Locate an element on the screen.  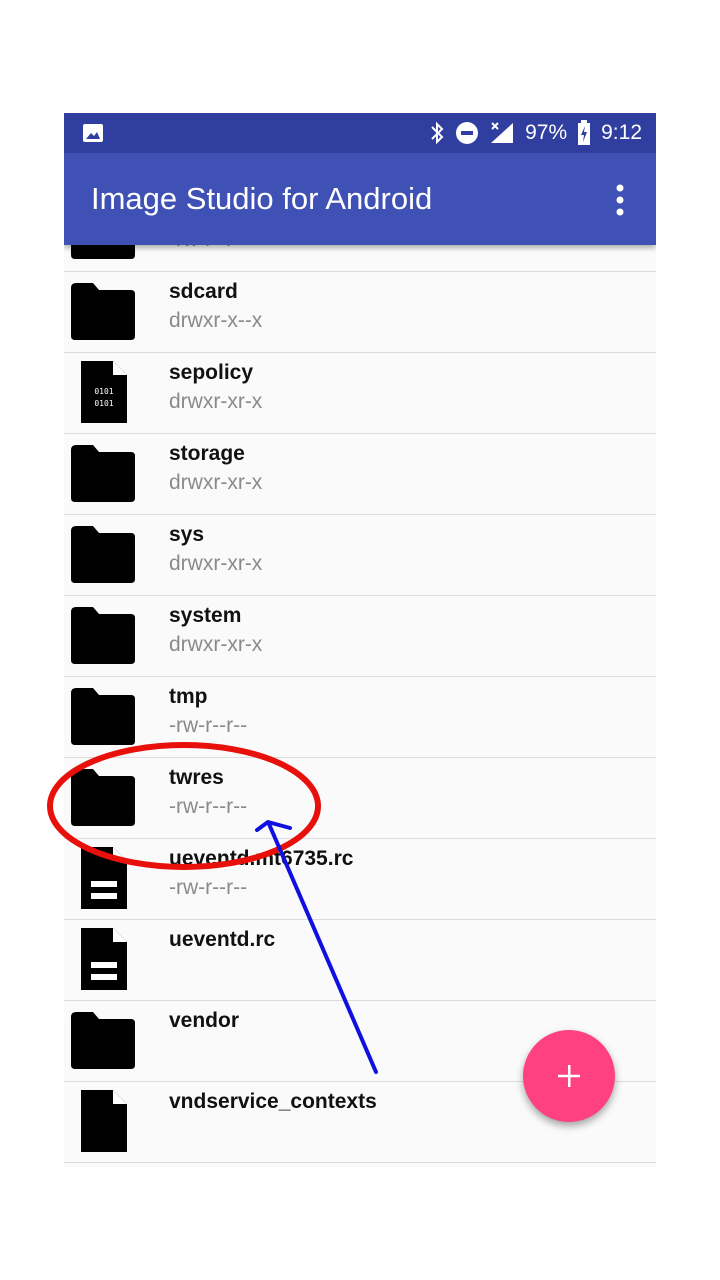
binary-file-icon: 0101 0101 is located at coordinates (103, 392).